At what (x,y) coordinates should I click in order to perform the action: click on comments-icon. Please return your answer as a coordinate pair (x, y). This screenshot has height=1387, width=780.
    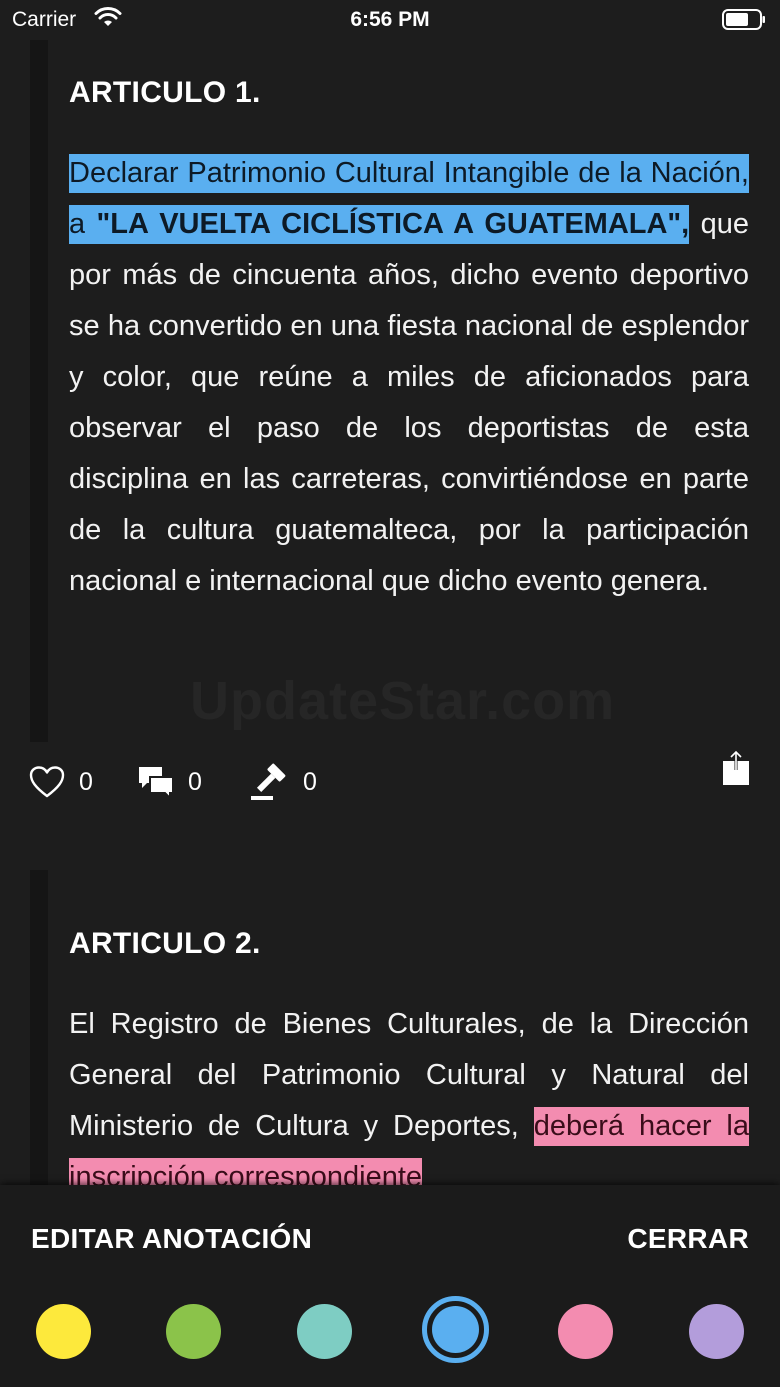
    Looking at the image, I should click on (156, 783).